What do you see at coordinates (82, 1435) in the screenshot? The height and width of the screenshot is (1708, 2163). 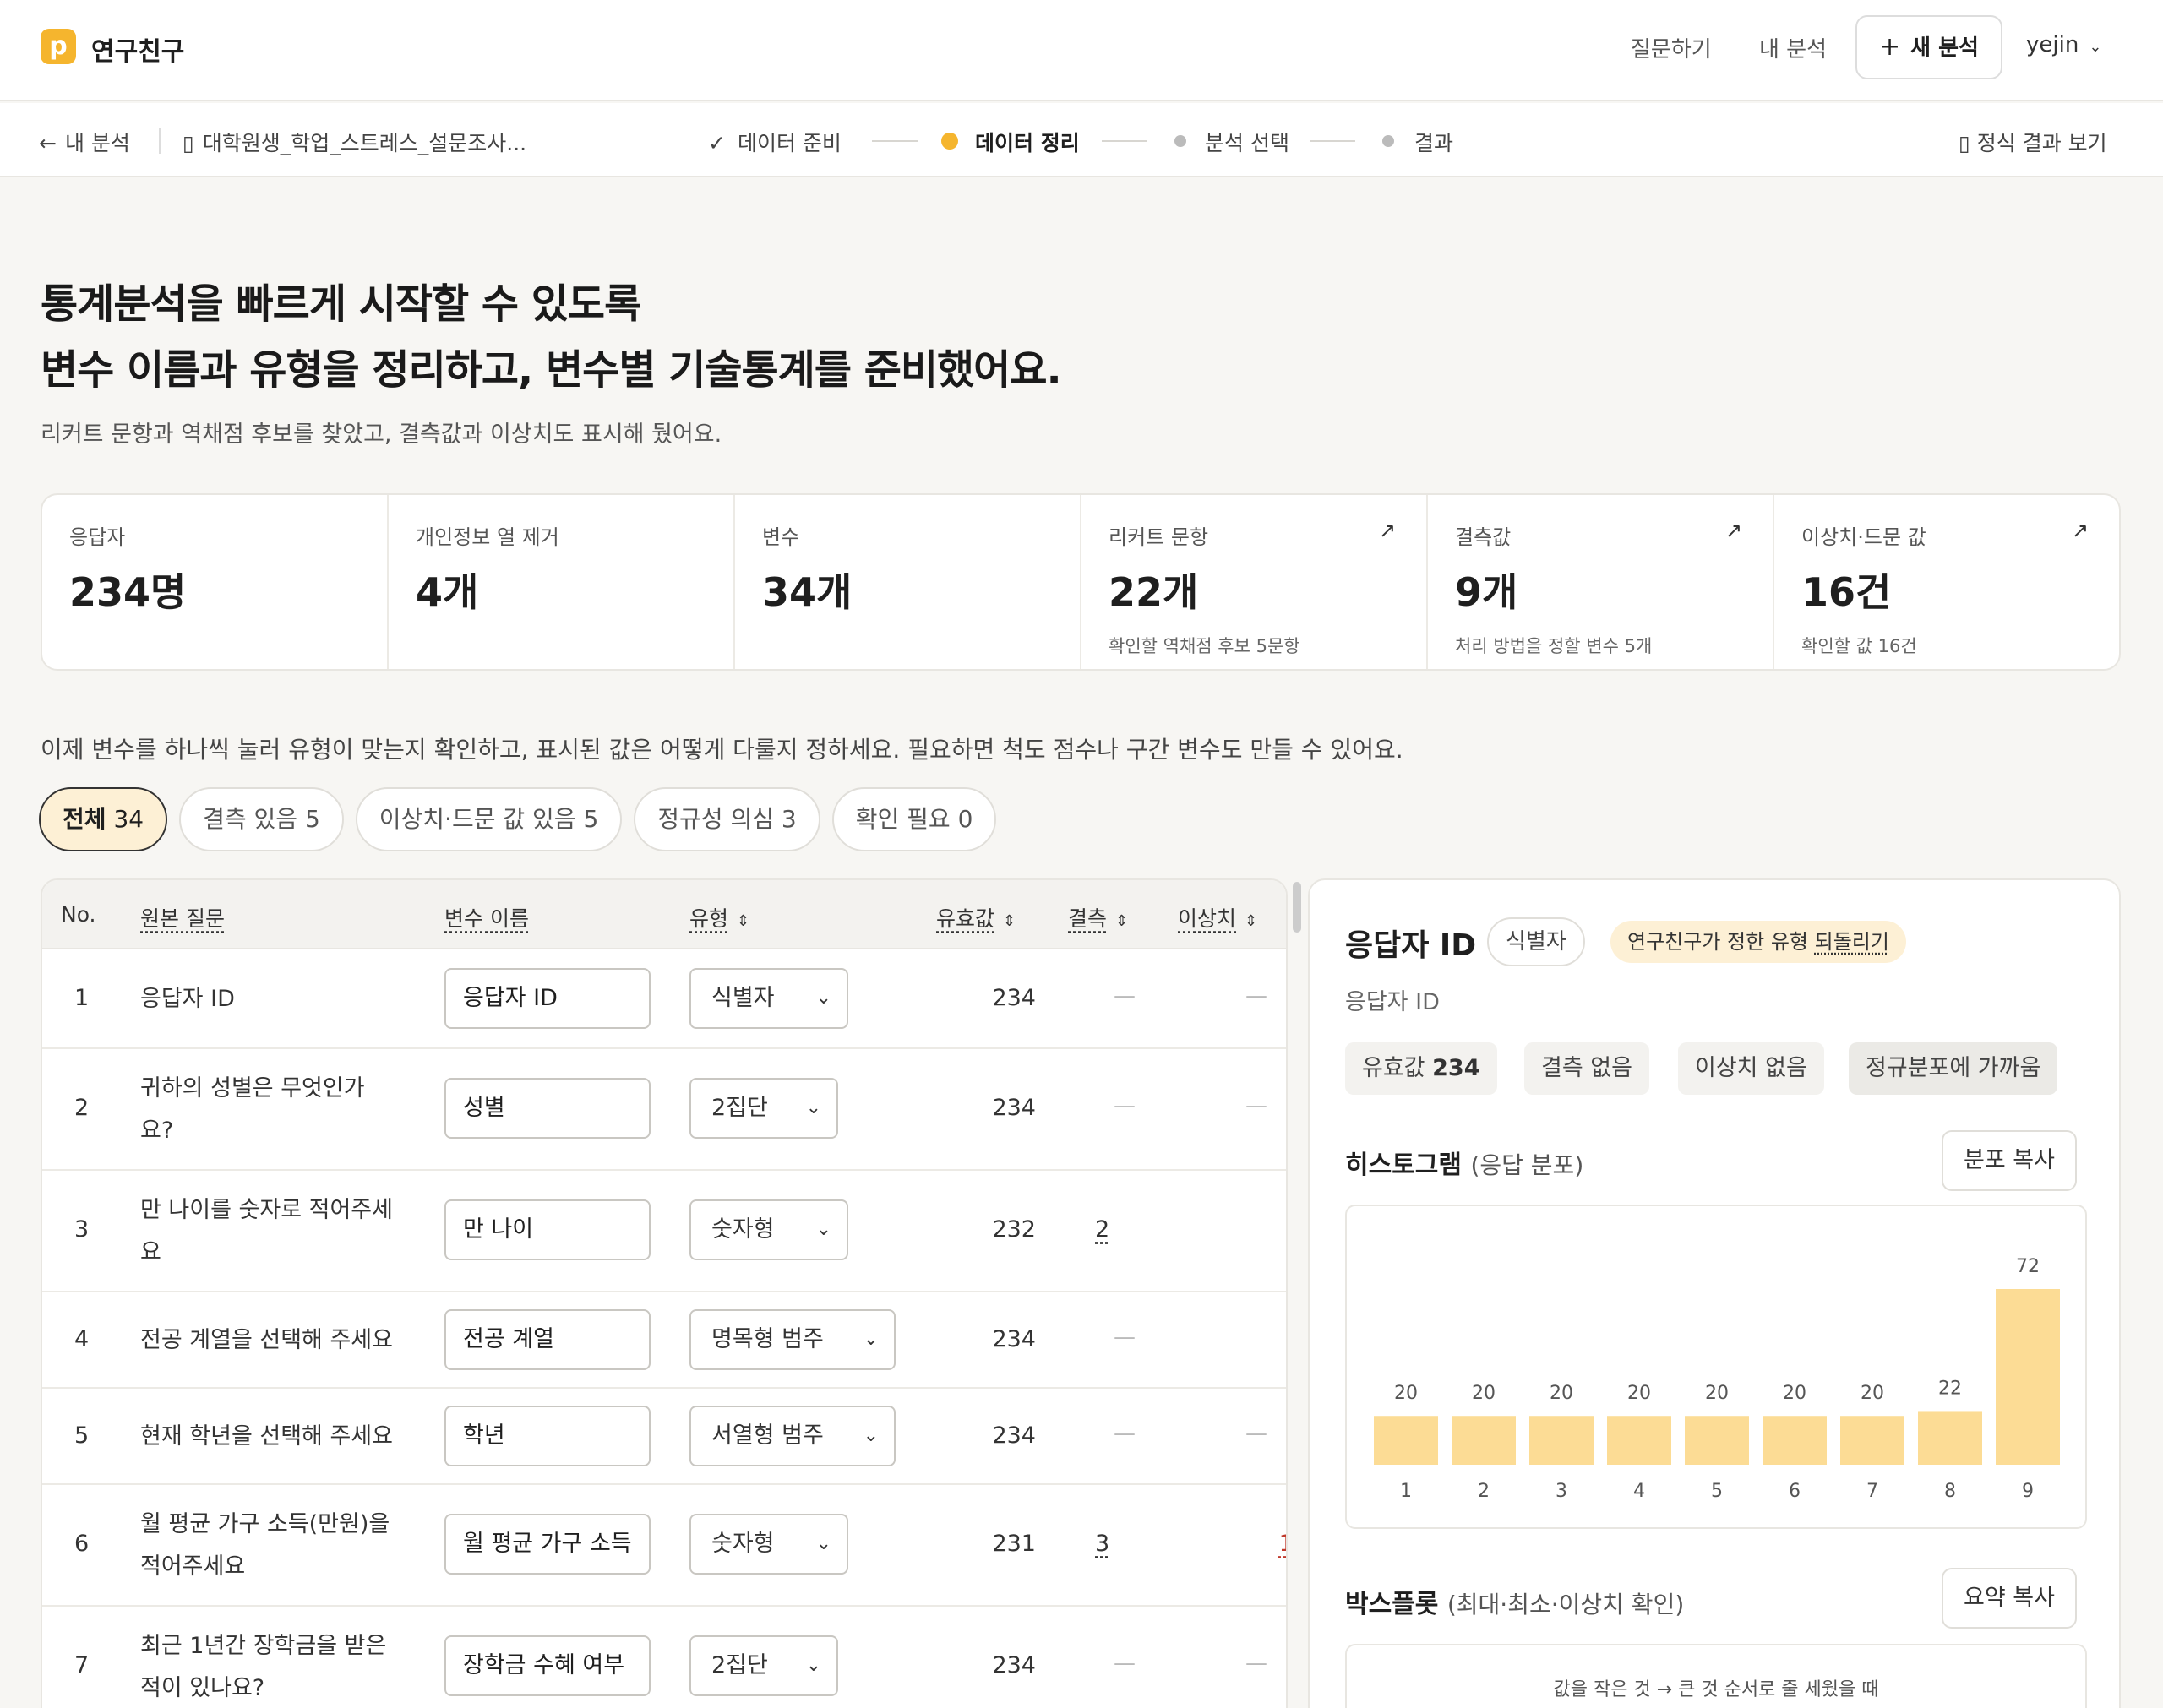 I see `row-no: 5` at bounding box center [82, 1435].